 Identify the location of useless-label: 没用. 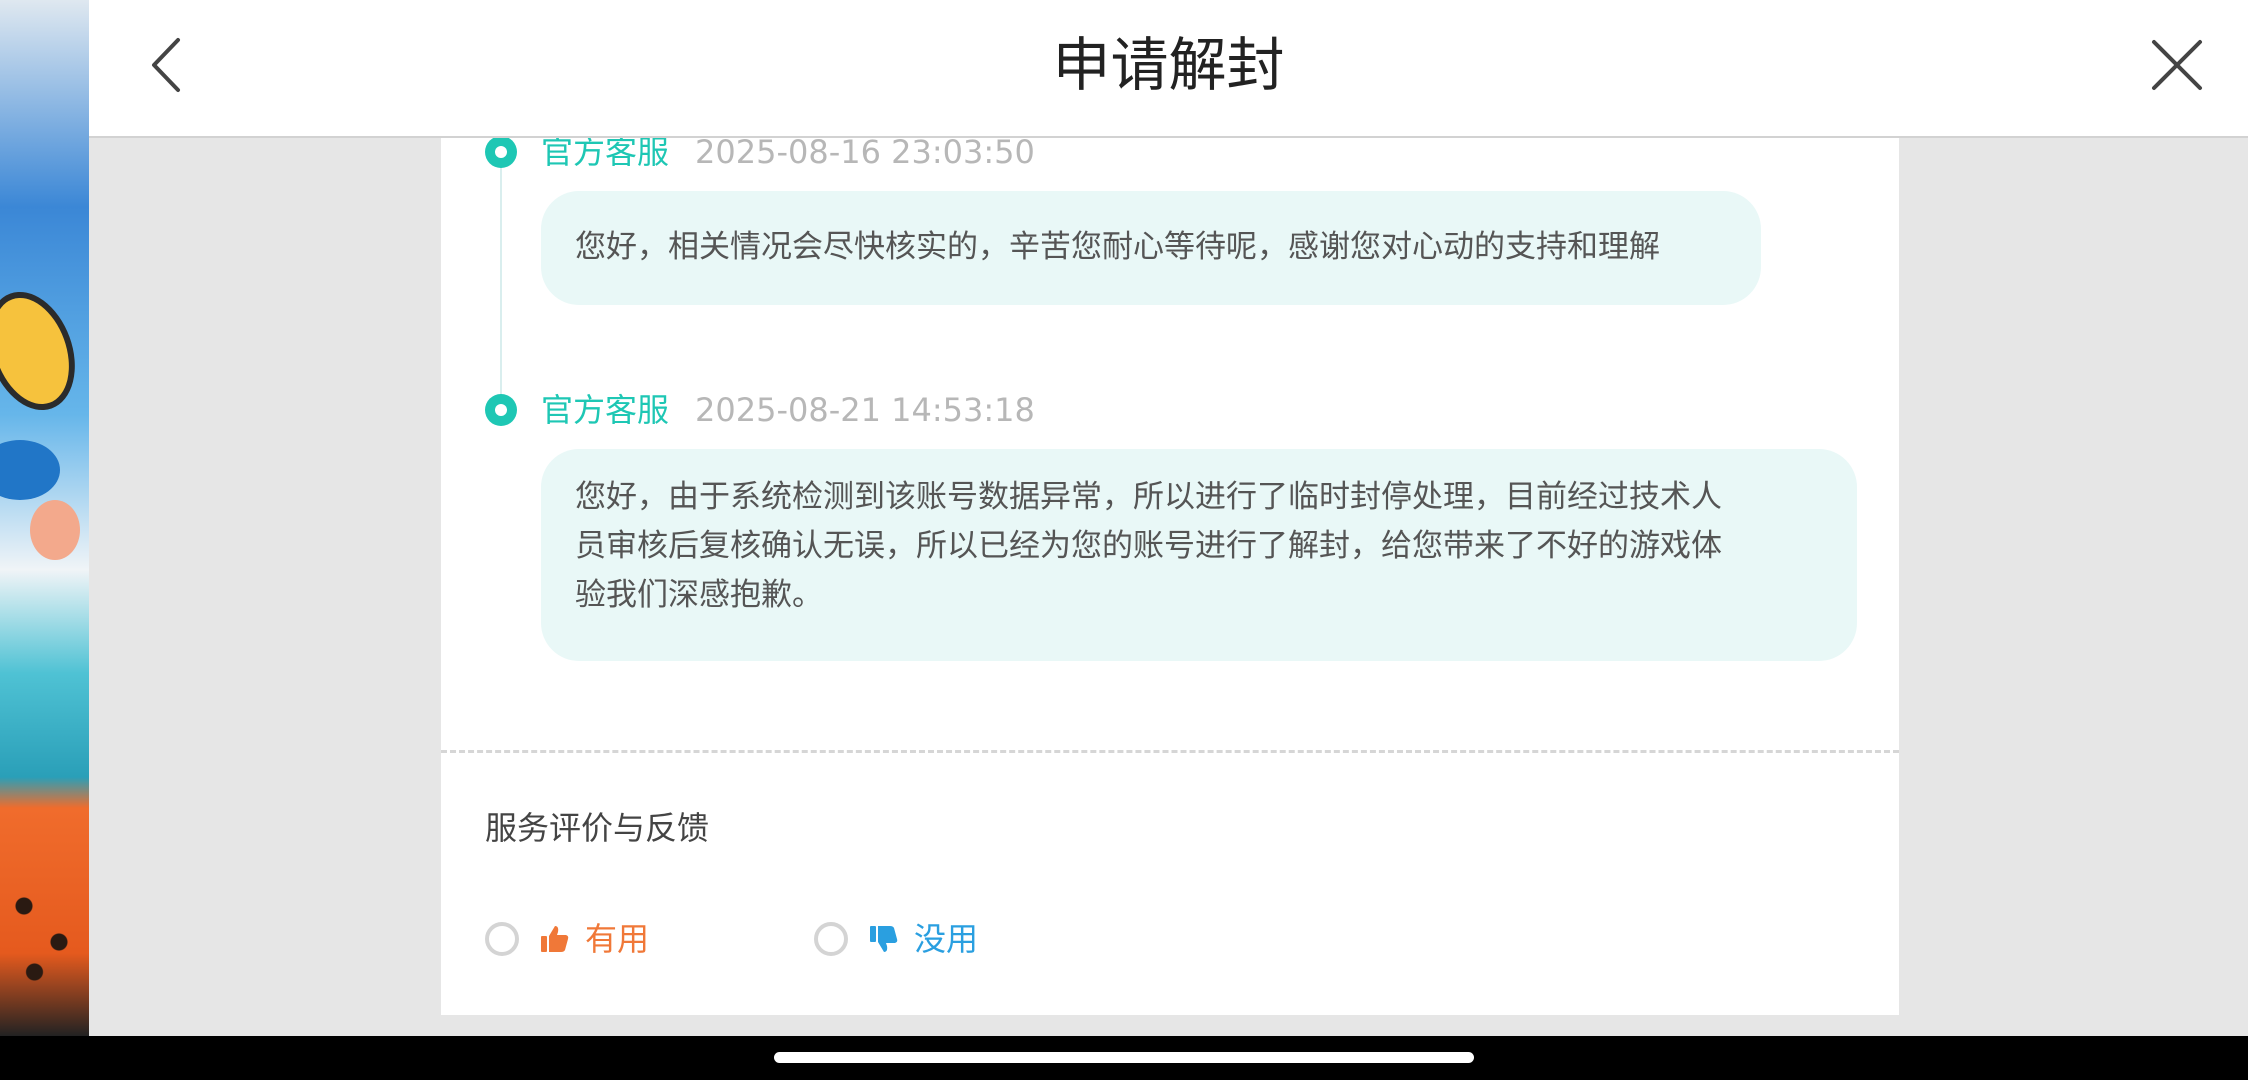
(946, 939).